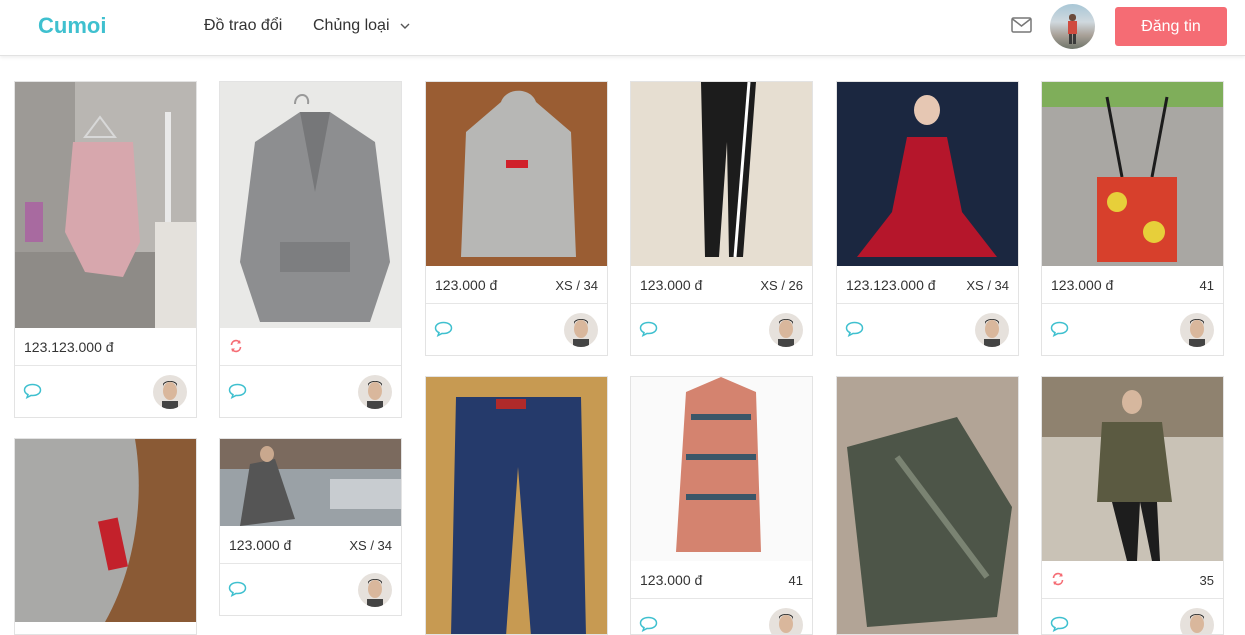 The height and width of the screenshot is (635, 1245). Describe the element at coordinates (1021, 25) in the screenshot. I see `mail-icon` at that location.